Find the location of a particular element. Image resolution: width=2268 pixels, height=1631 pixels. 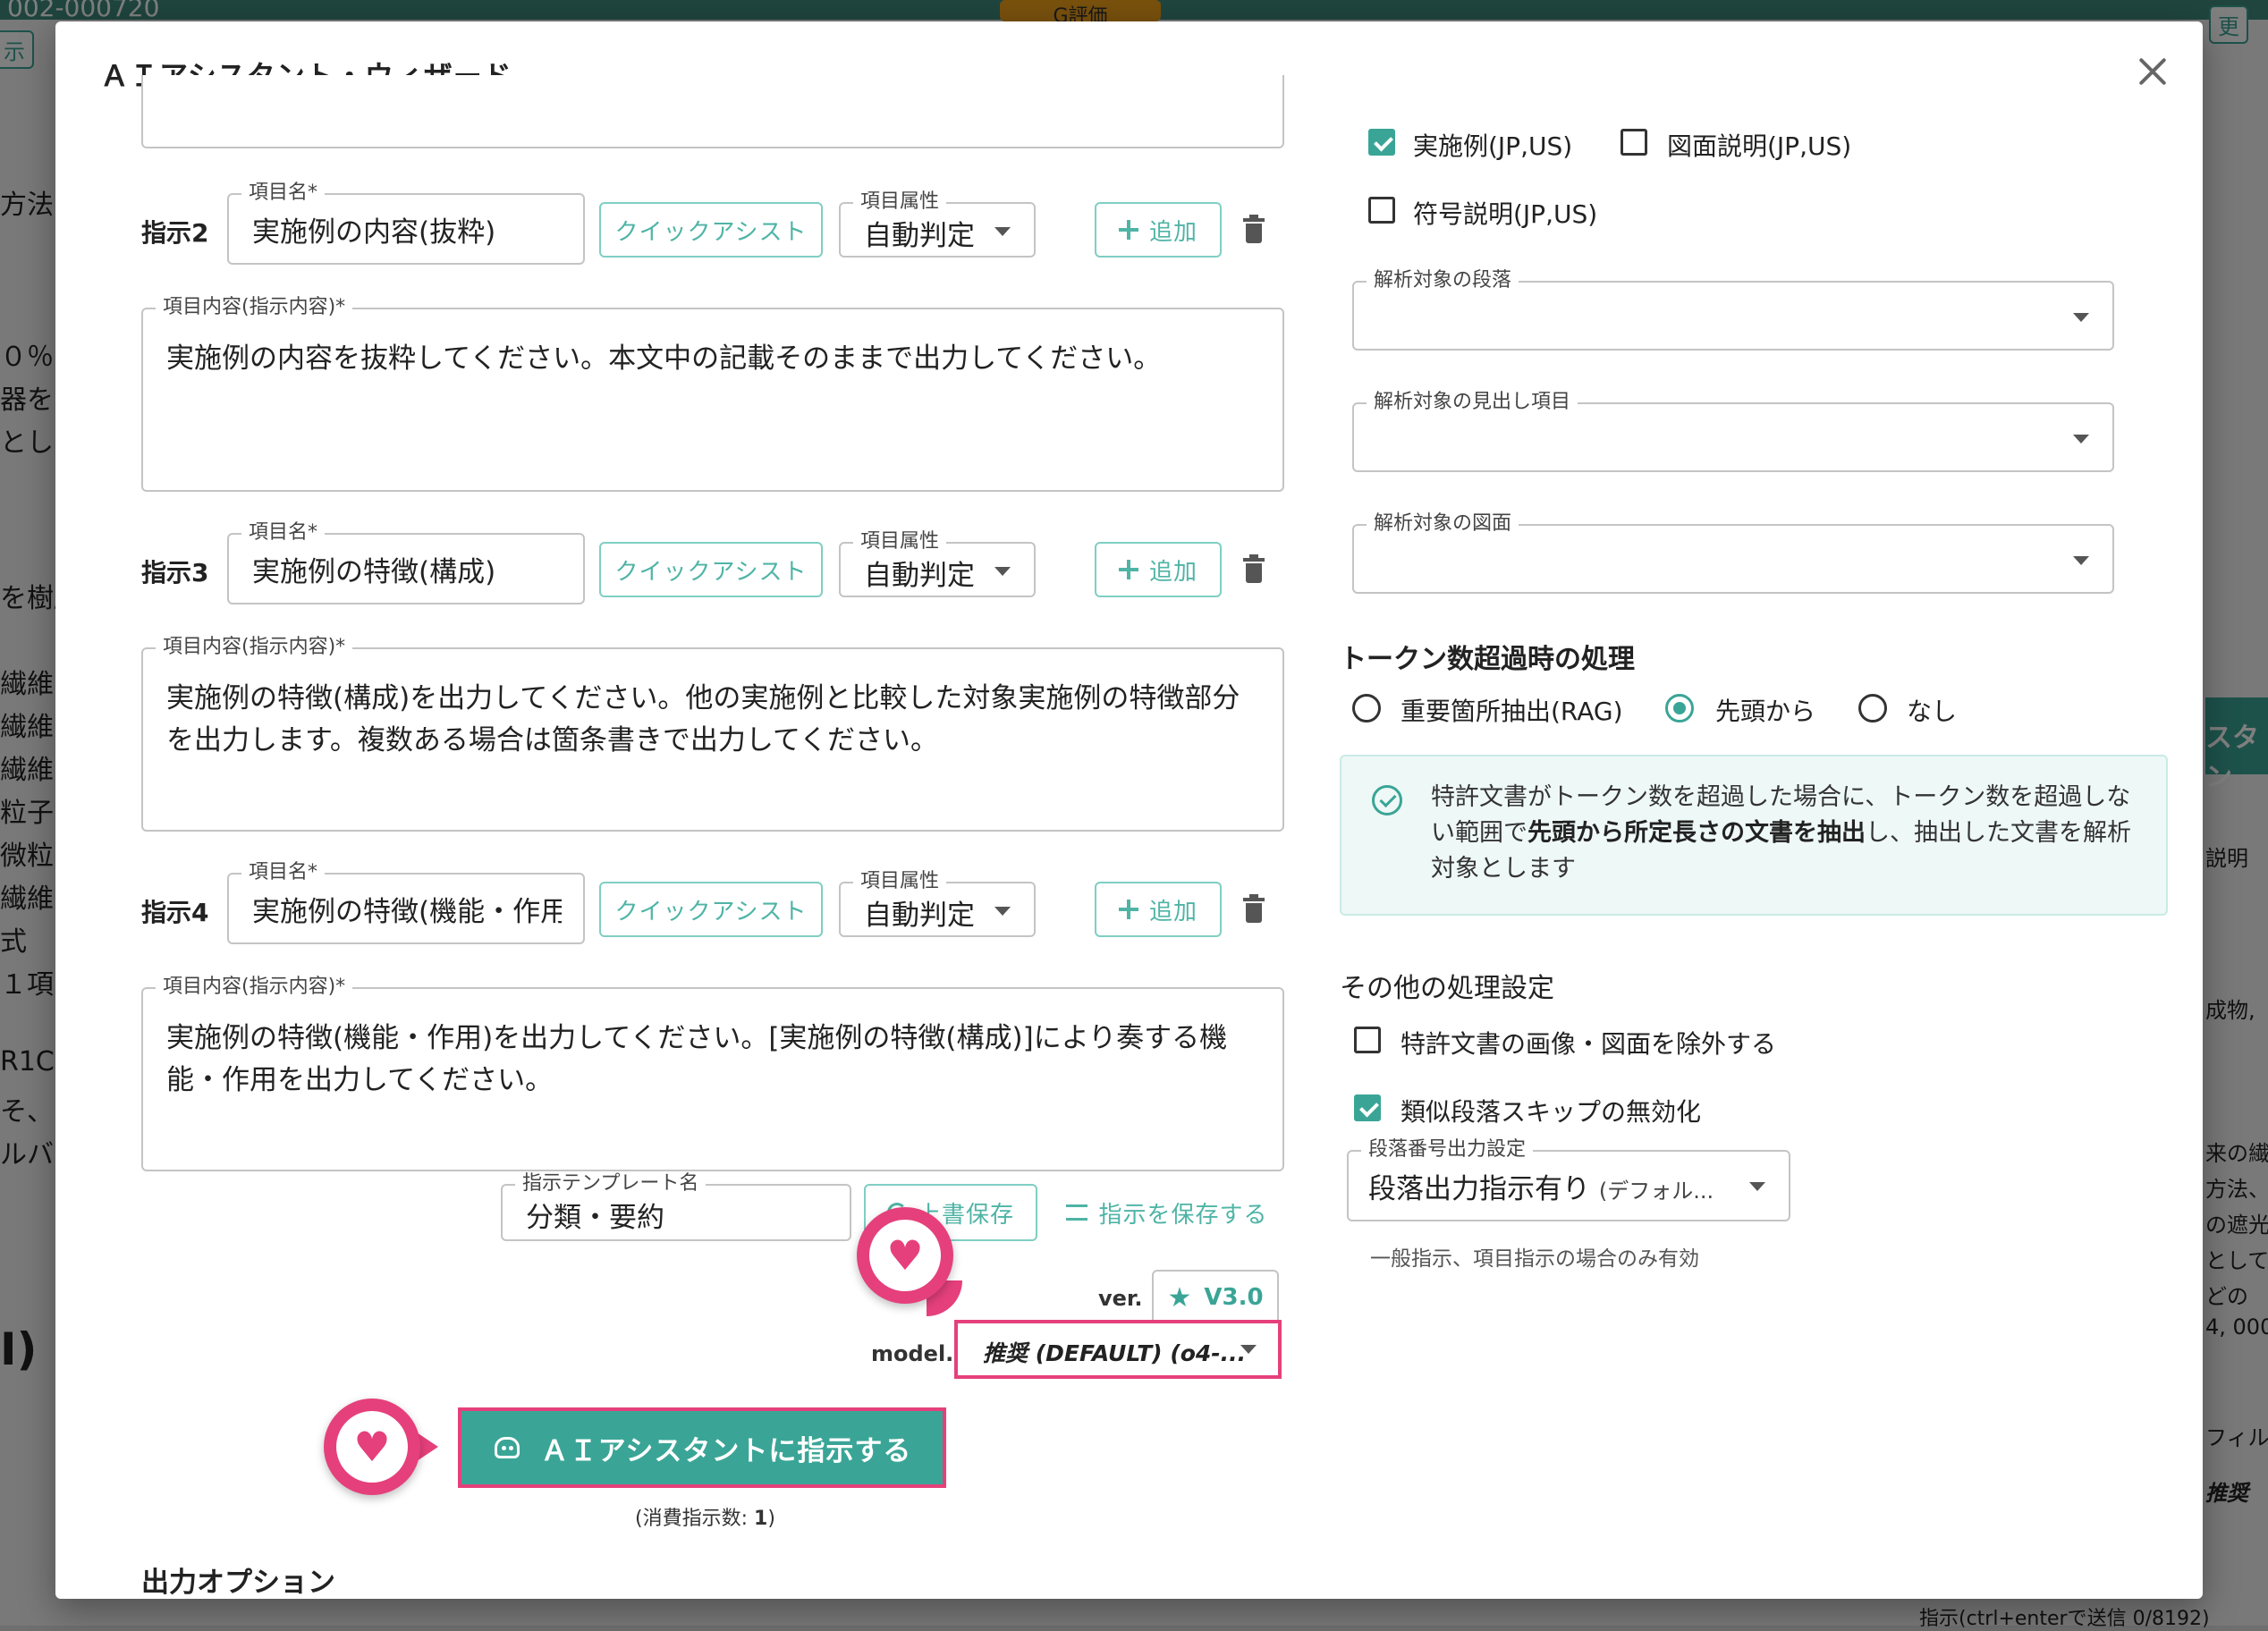

checkbox-label: 類似段落スキップの無効化 is located at coordinates (1551, 1112).